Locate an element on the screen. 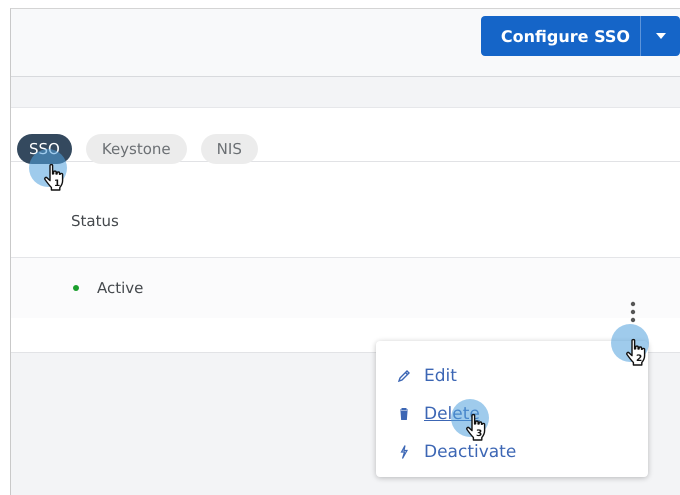 The width and height of the screenshot is (680, 495). hand-cursor-icon is located at coordinates (54, 177).